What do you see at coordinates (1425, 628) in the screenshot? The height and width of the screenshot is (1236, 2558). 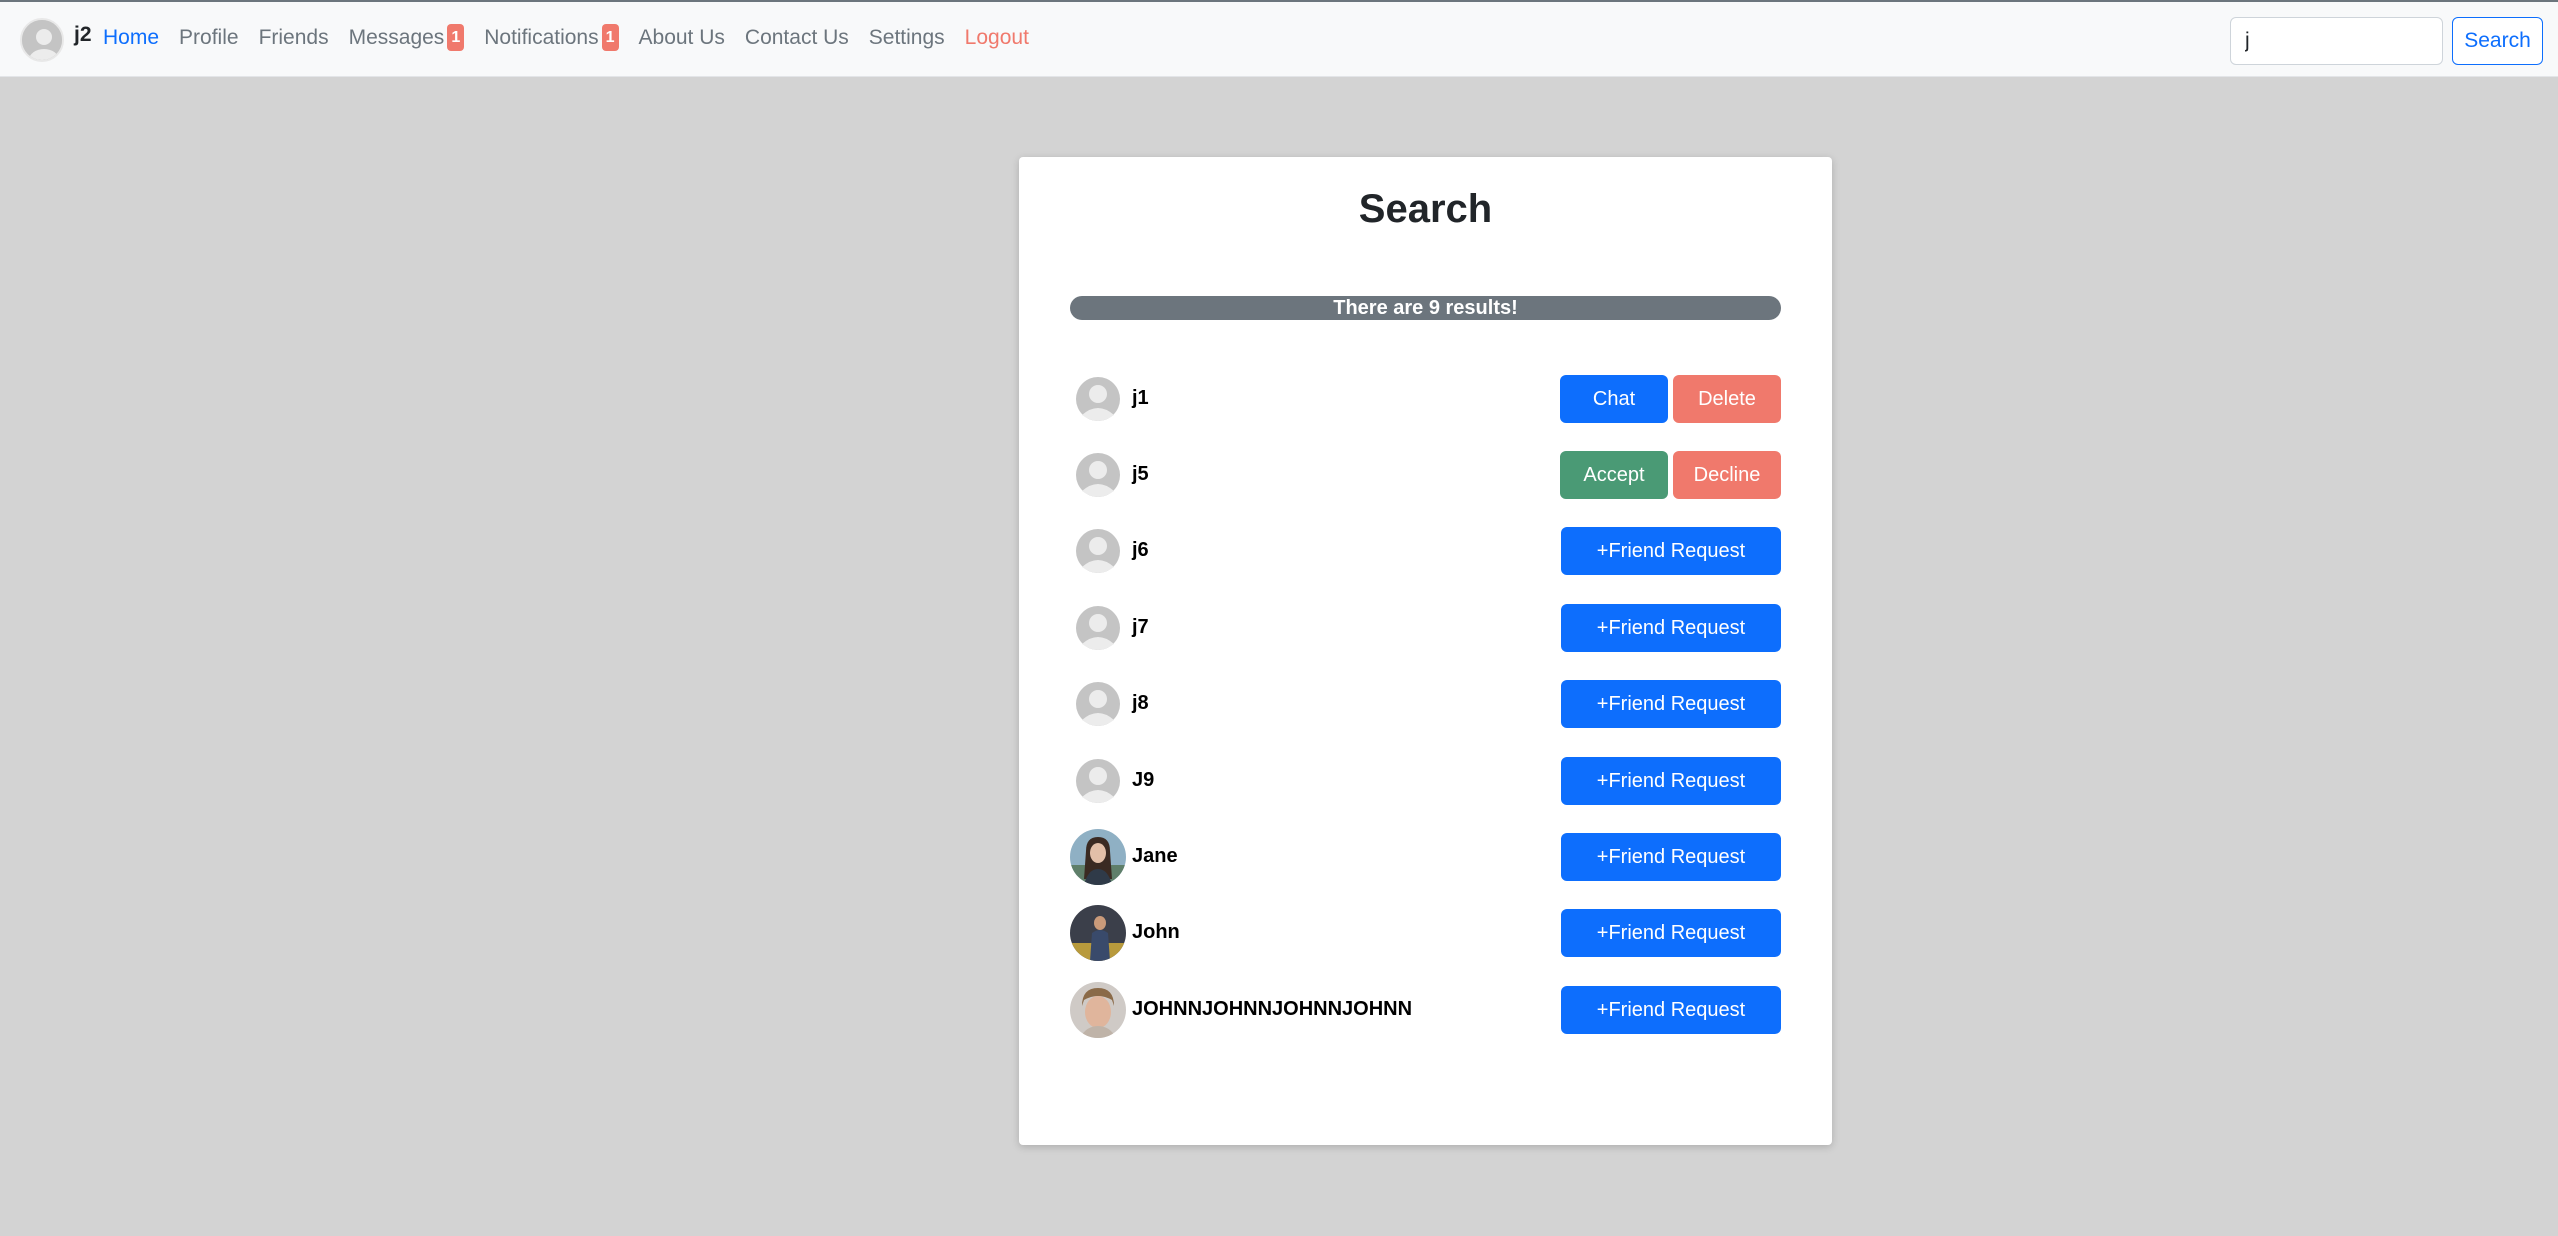 I see `result-row: j7 +Friend Request` at bounding box center [1425, 628].